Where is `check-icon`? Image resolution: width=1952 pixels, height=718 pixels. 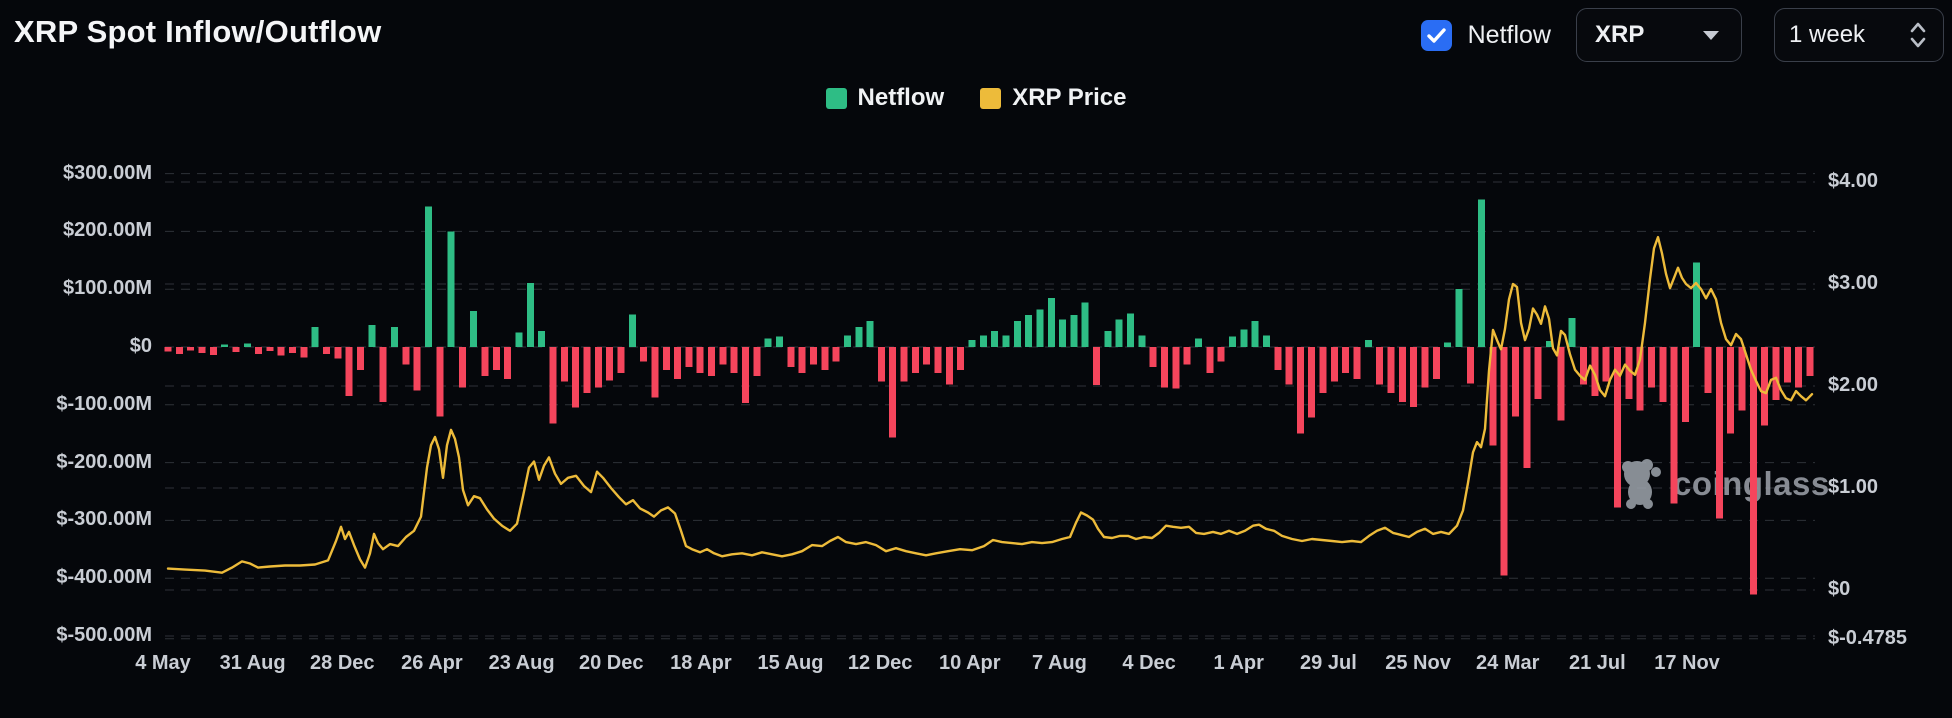
check-icon is located at coordinates (1436, 35).